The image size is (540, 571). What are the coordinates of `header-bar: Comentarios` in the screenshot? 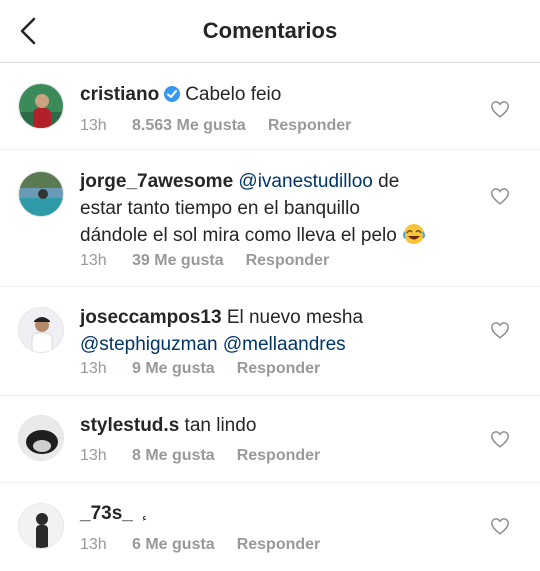 It's located at (270, 31).